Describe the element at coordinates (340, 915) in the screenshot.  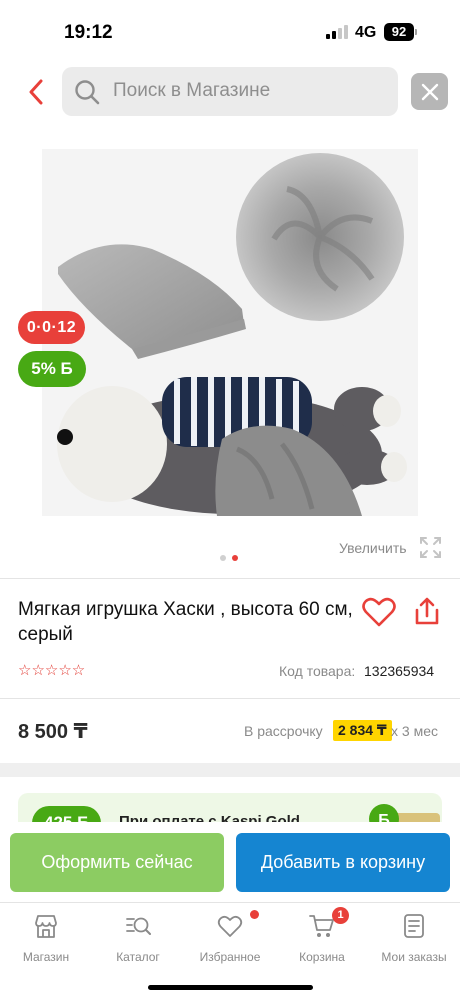
I see `cart-count-badge: 1` at that location.